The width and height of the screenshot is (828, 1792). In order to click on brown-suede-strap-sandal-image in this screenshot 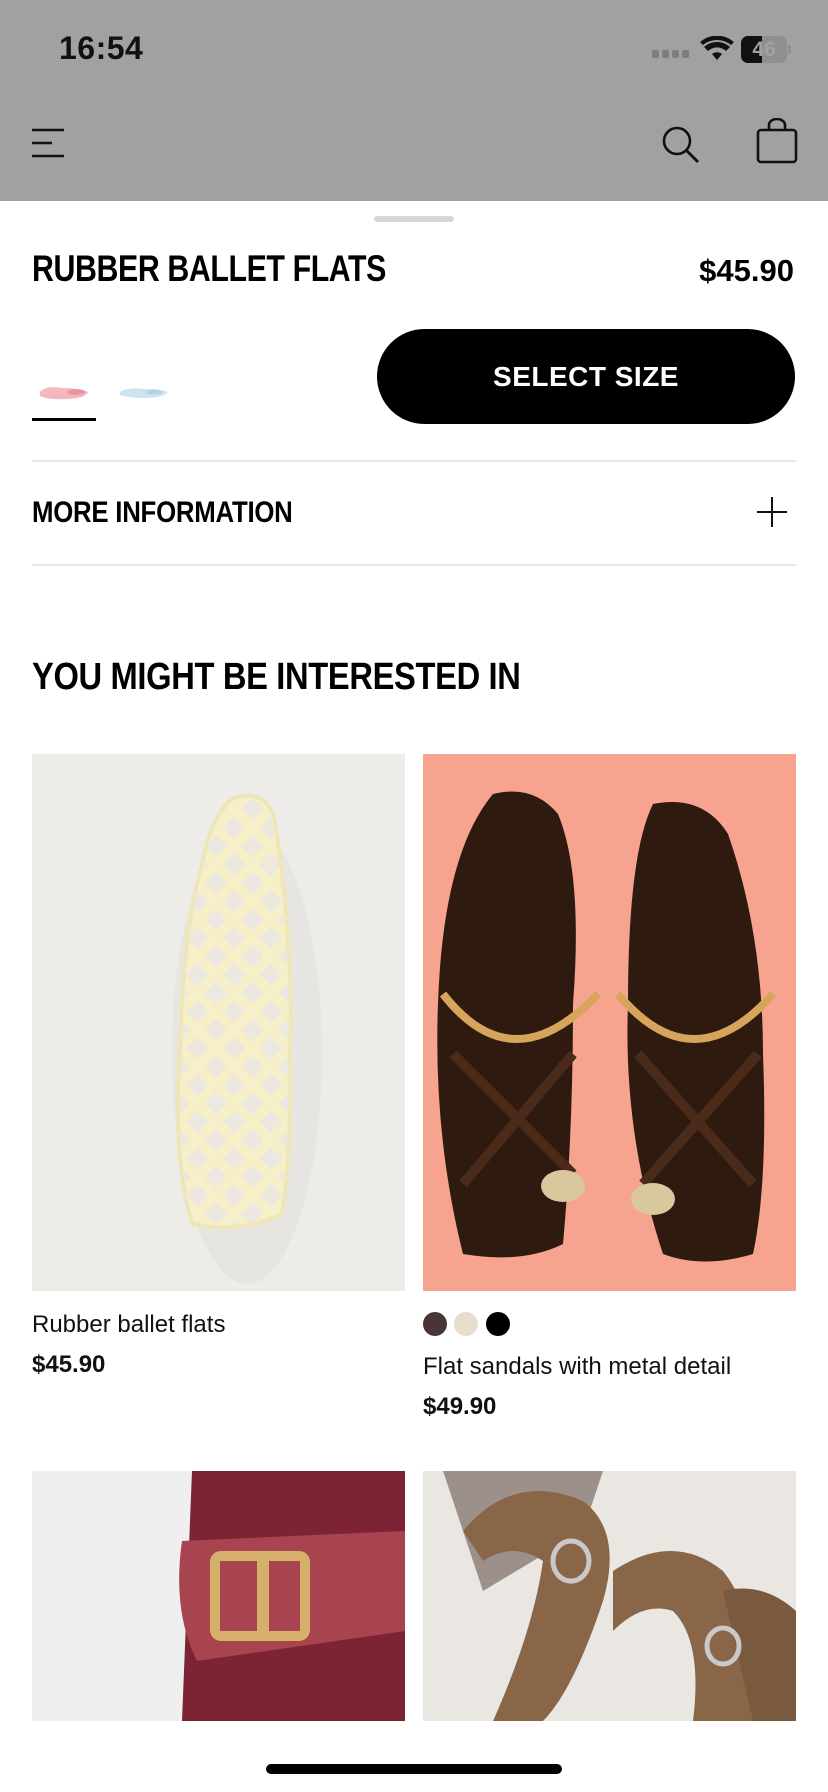, I will do `click(609, 1596)`.